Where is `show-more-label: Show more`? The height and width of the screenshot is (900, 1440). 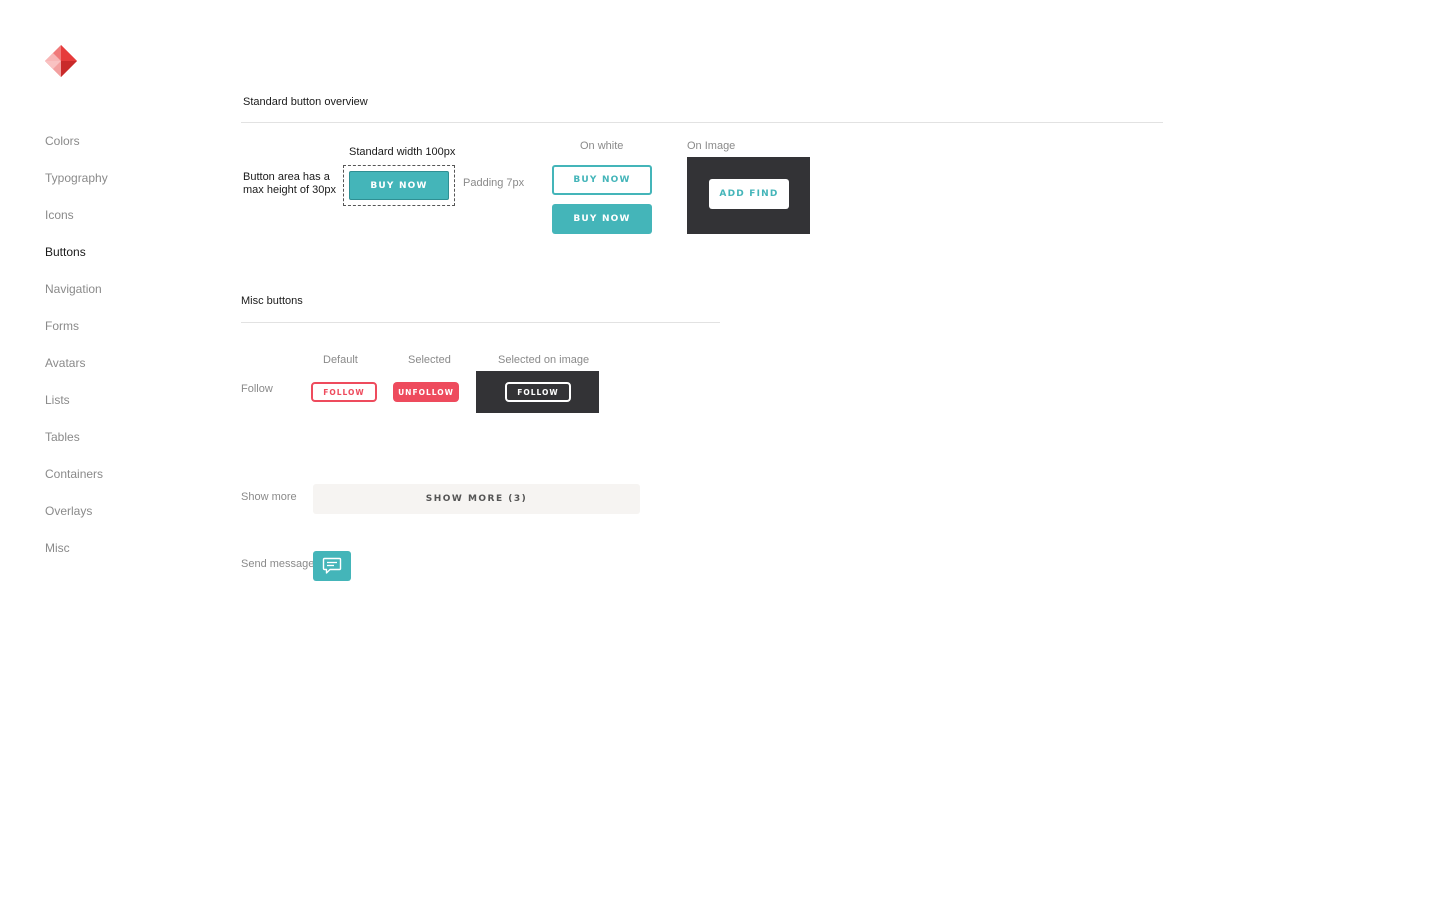
show-more-label: Show more is located at coordinates (269, 497).